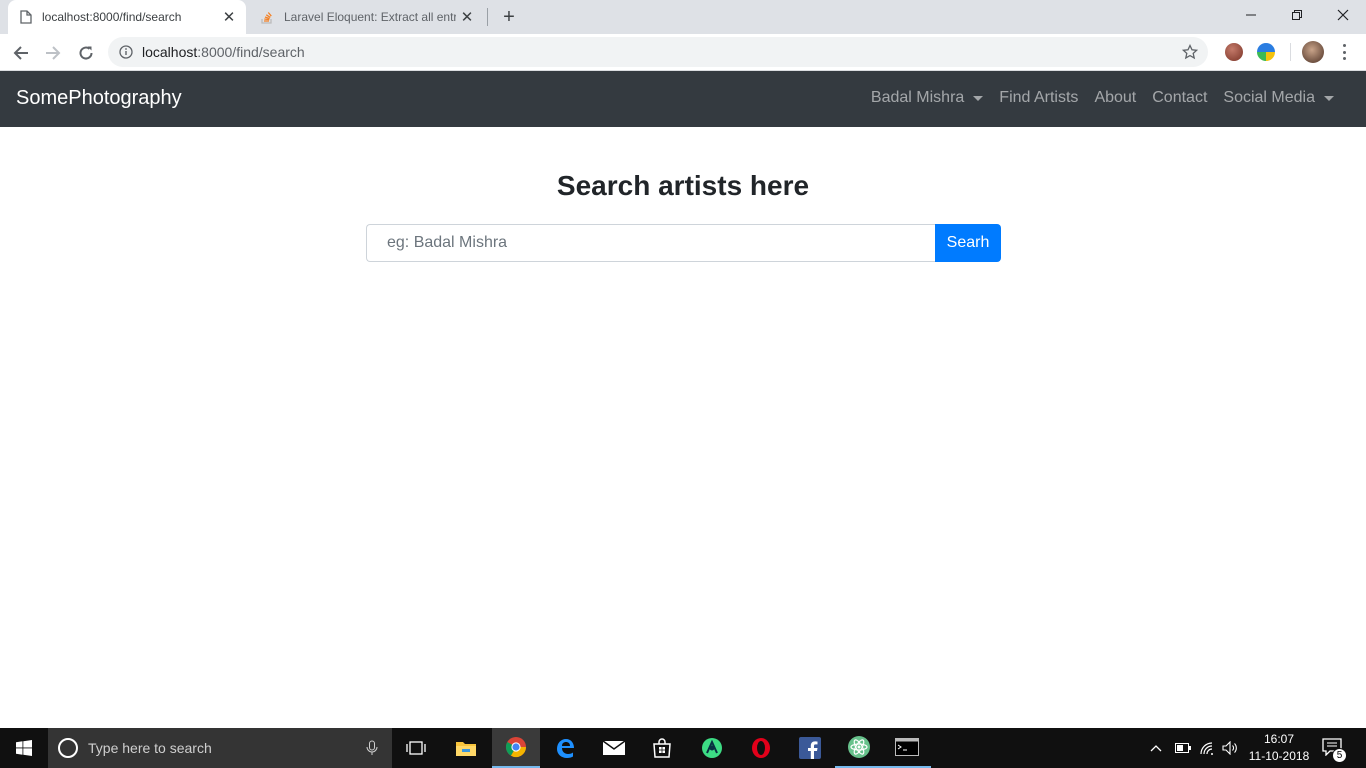 The image size is (1366, 768). What do you see at coordinates (917, 97) in the screenshot?
I see `nav-link-label: Badal Mishra` at bounding box center [917, 97].